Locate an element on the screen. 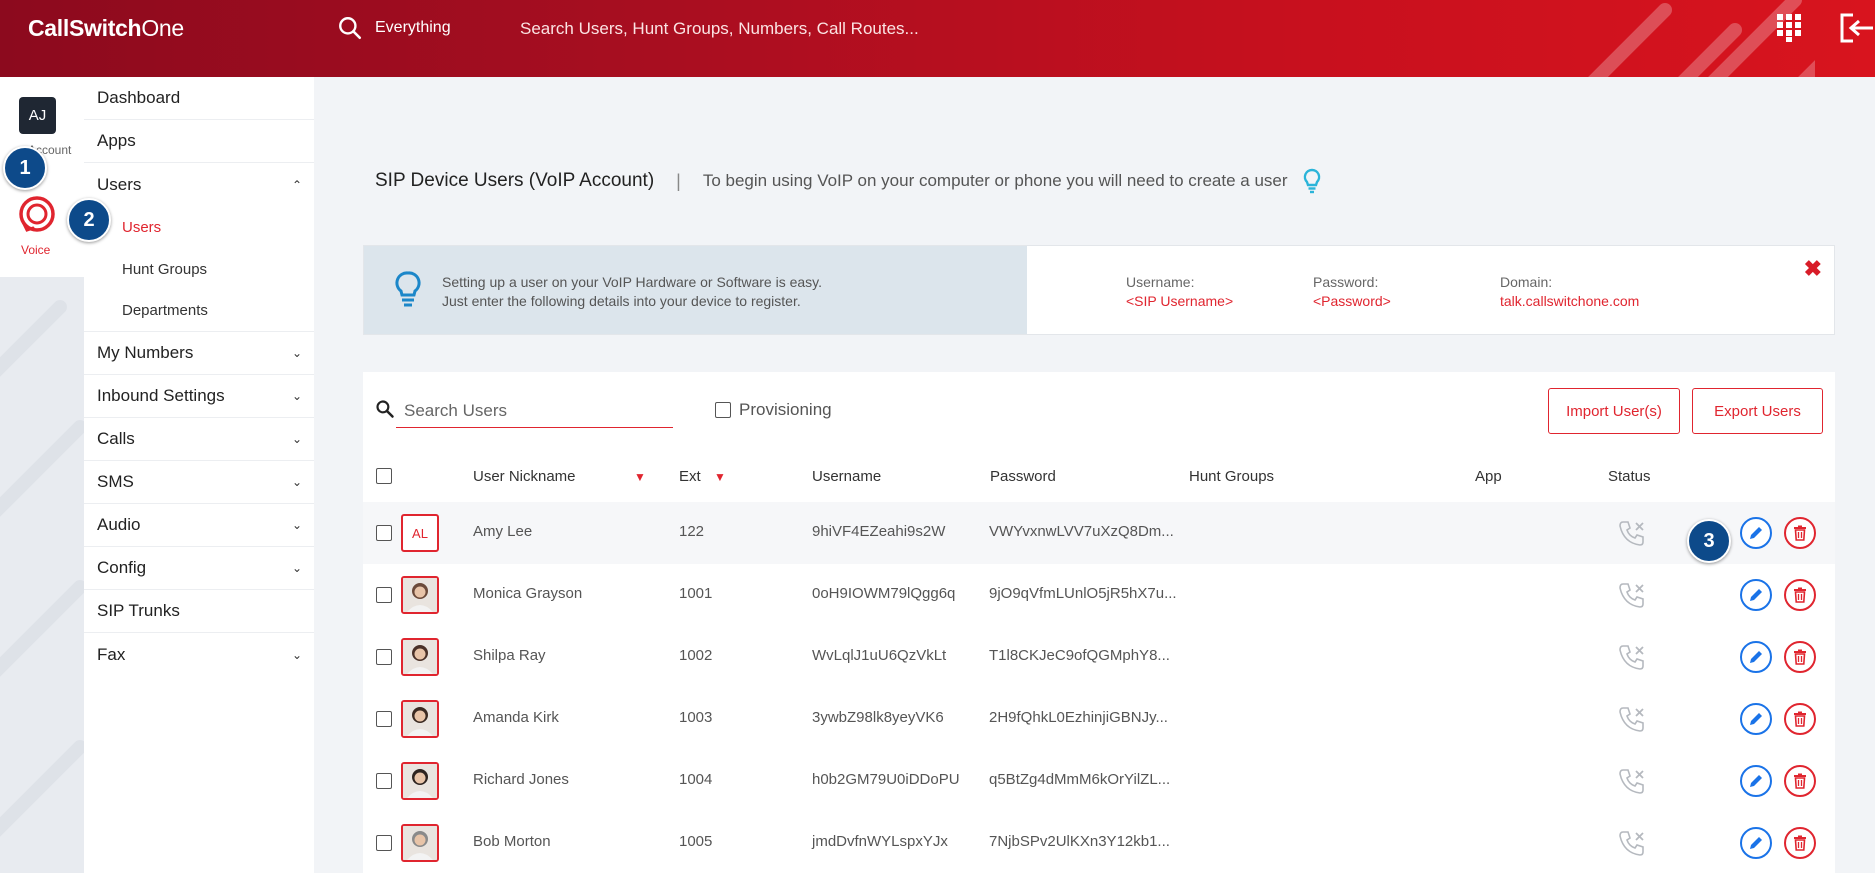  sidebar-subitem-departments: Departments is located at coordinates (199, 311).